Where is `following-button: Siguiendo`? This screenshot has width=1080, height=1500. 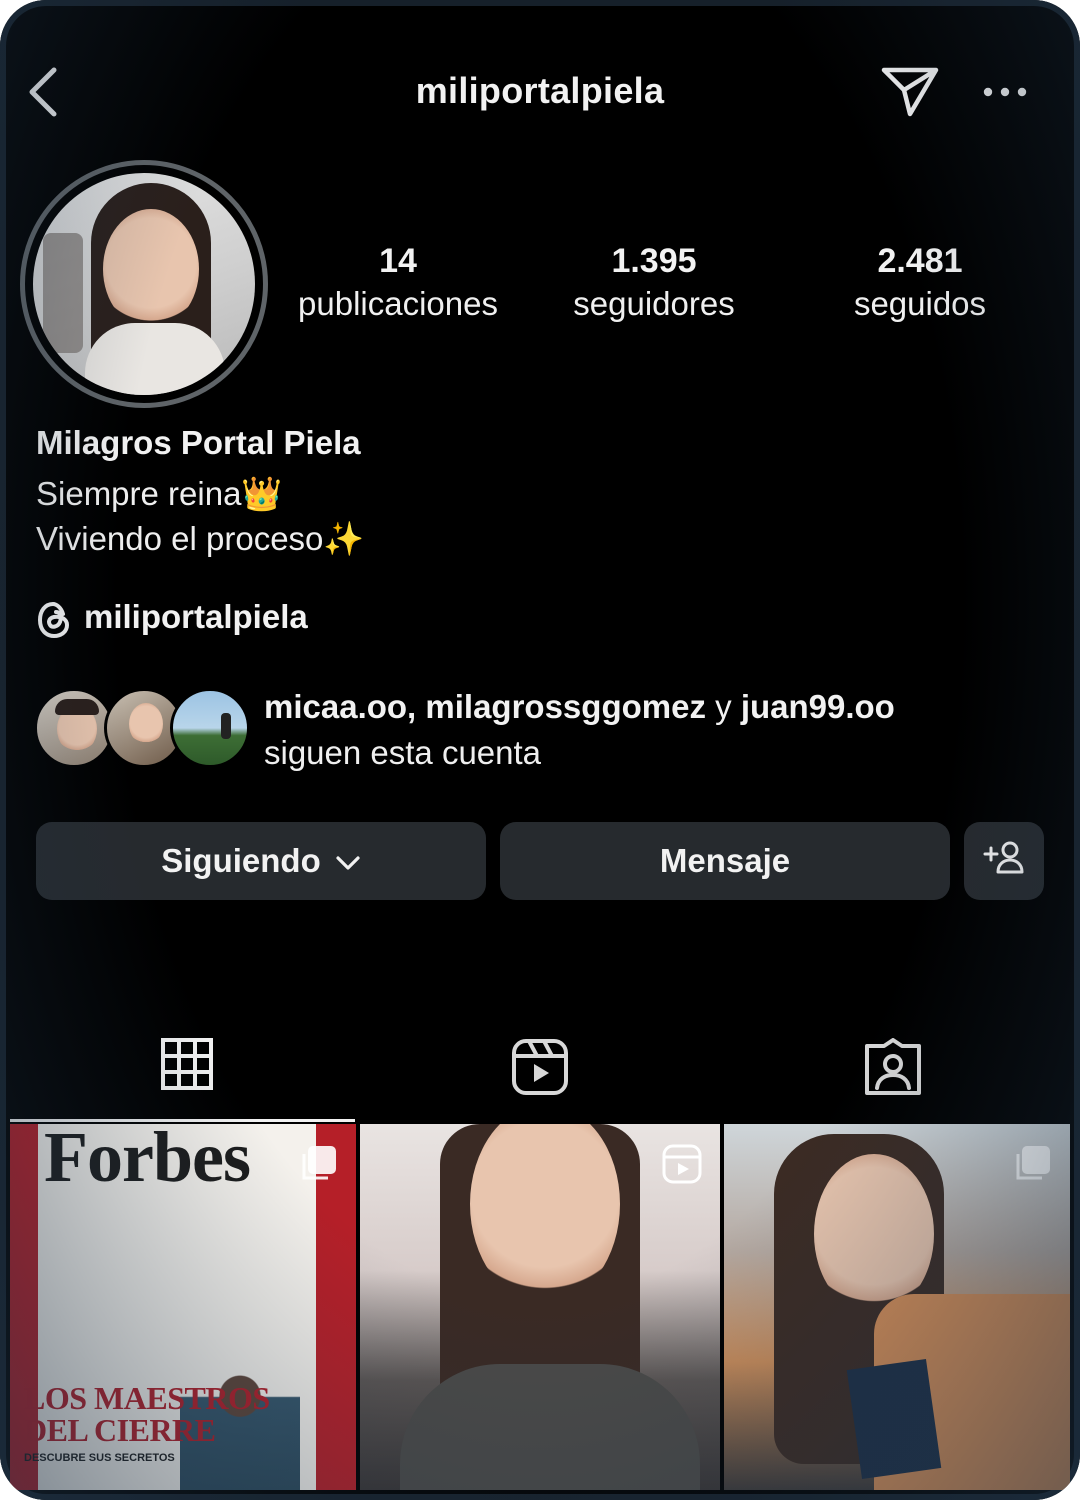
following-button: Siguiendo is located at coordinates (261, 861).